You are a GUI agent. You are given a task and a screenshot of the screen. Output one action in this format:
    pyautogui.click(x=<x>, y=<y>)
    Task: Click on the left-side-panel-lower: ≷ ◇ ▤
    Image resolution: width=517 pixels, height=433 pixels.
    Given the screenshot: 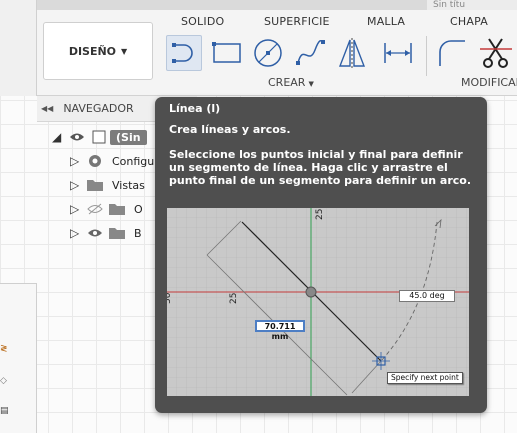 What is the action you would take?
    pyautogui.click(x=18, y=358)
    